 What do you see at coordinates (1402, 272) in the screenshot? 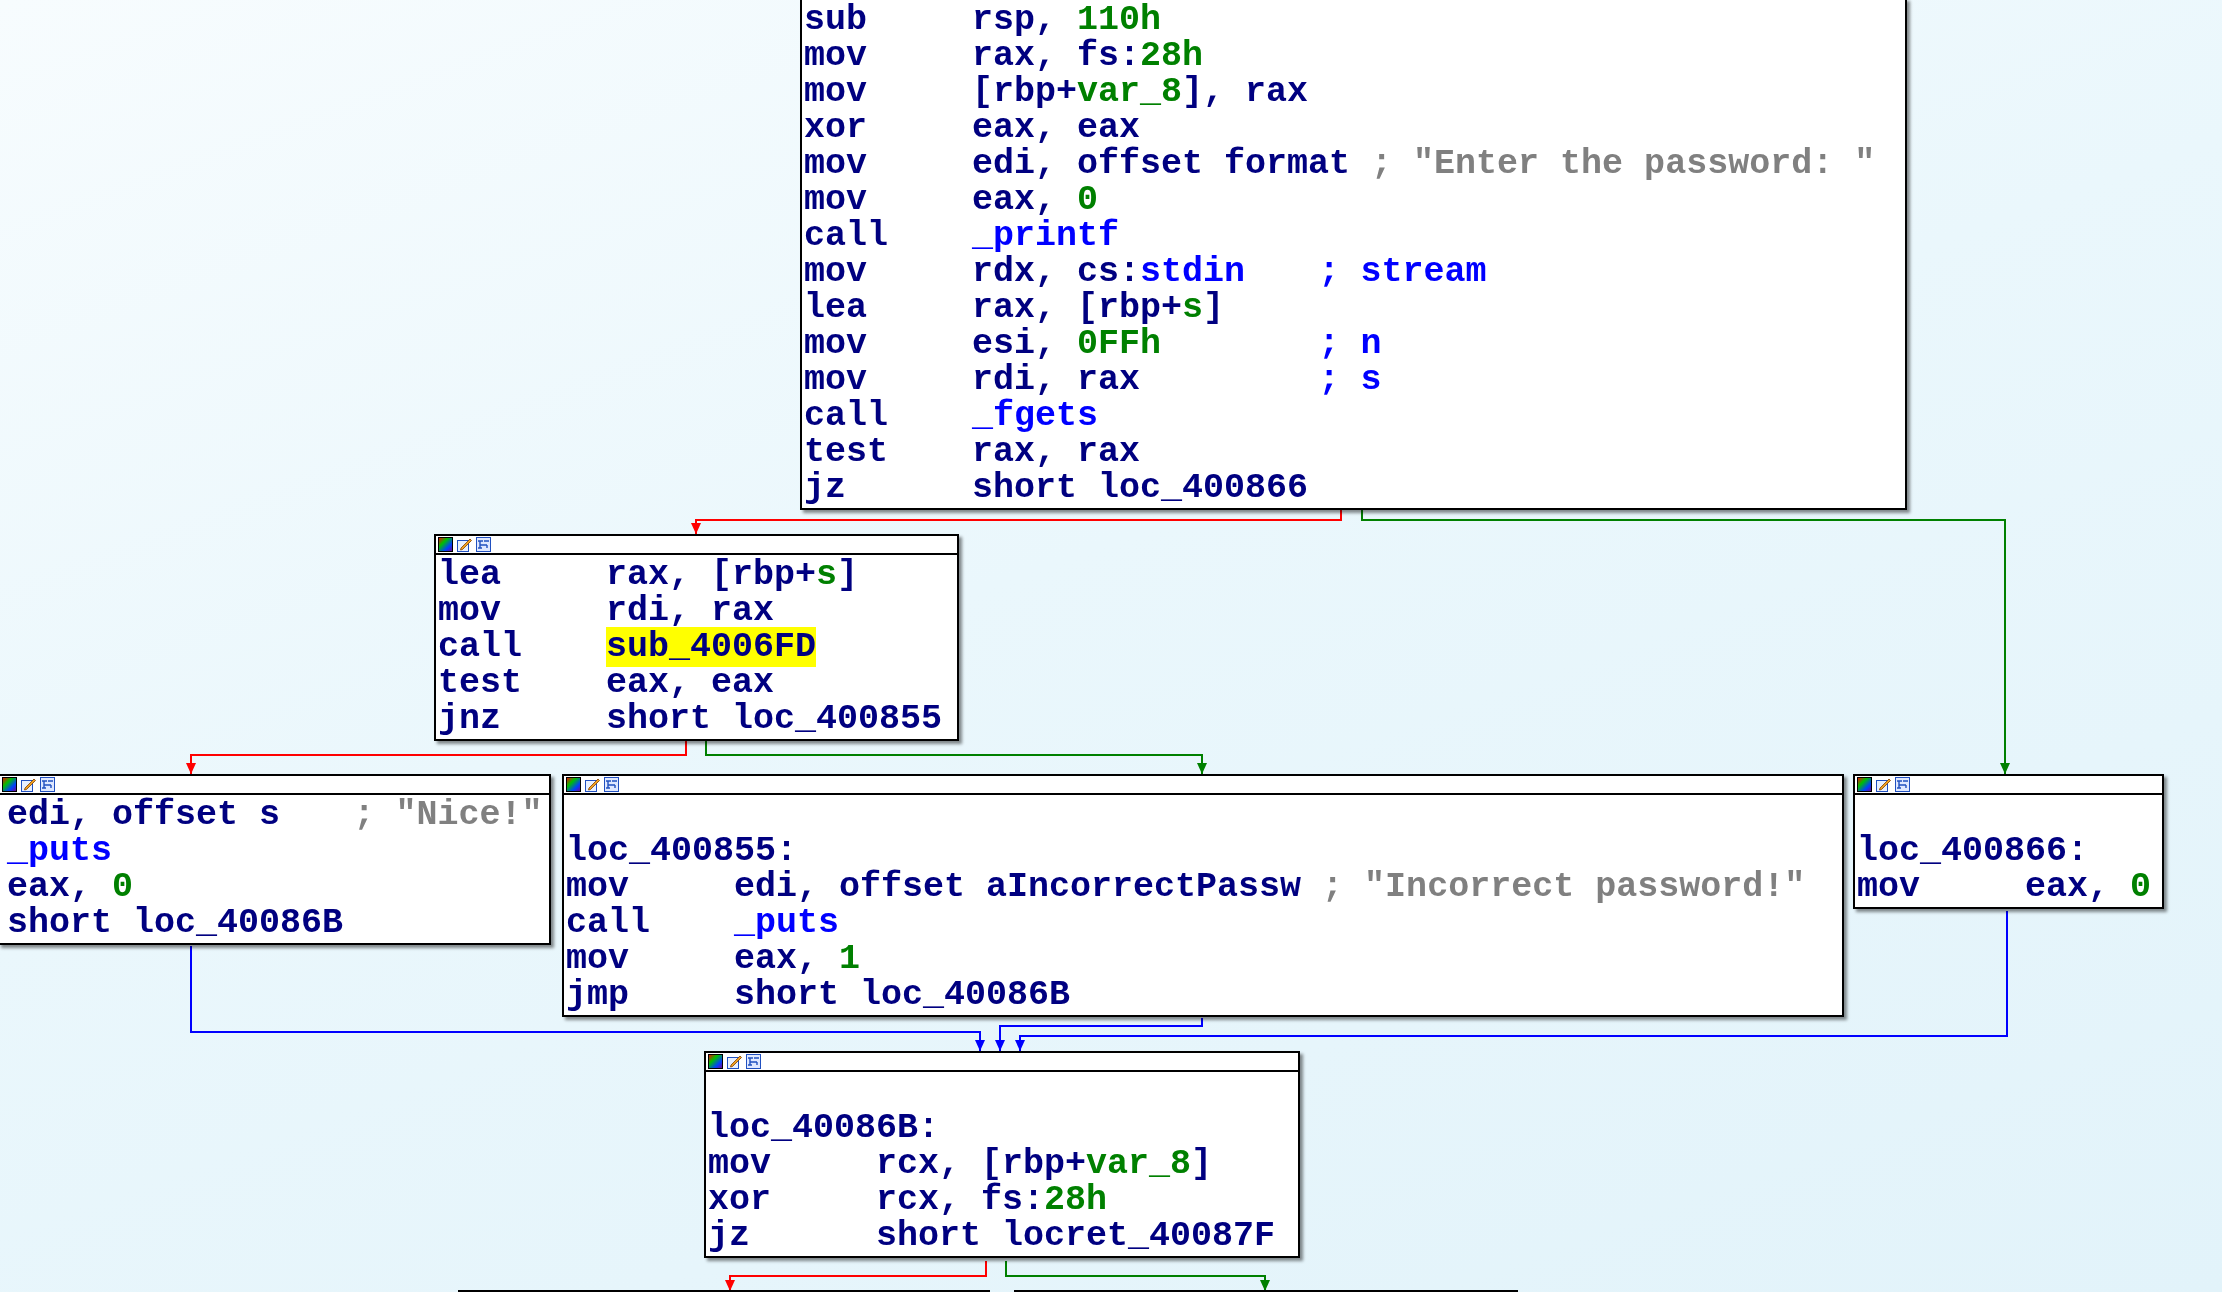
I see `code-comment: ; stream` at bounding box center [1402, 272].